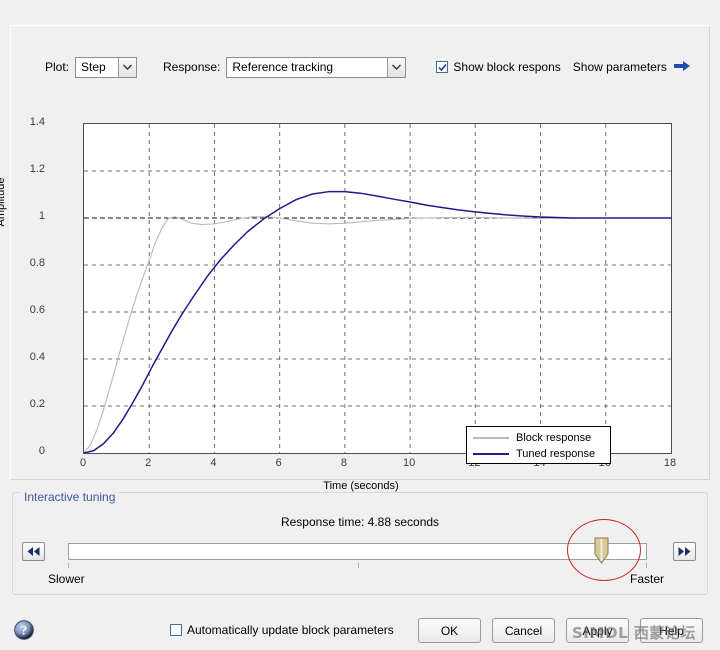  I want to click on y-tick-label: 0.6, so click(37, 310).